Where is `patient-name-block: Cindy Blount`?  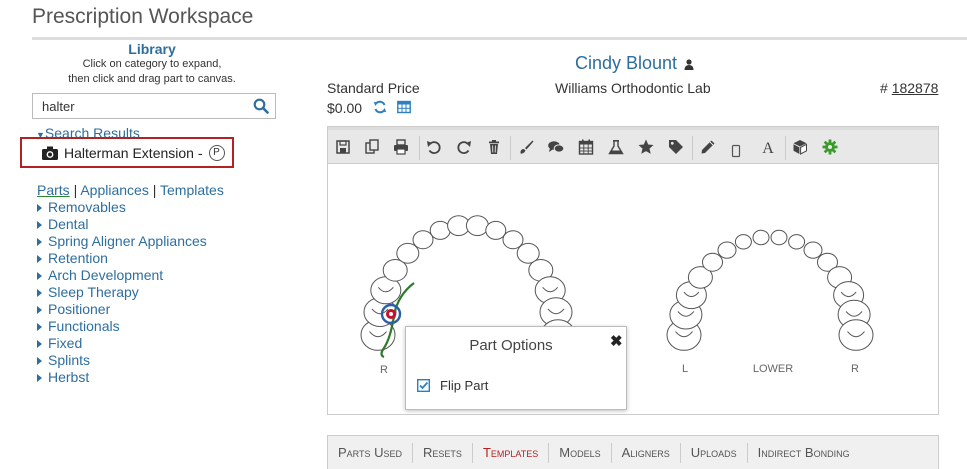
patient-name-block: Cindy Blount is located at coordinates (634, 63).